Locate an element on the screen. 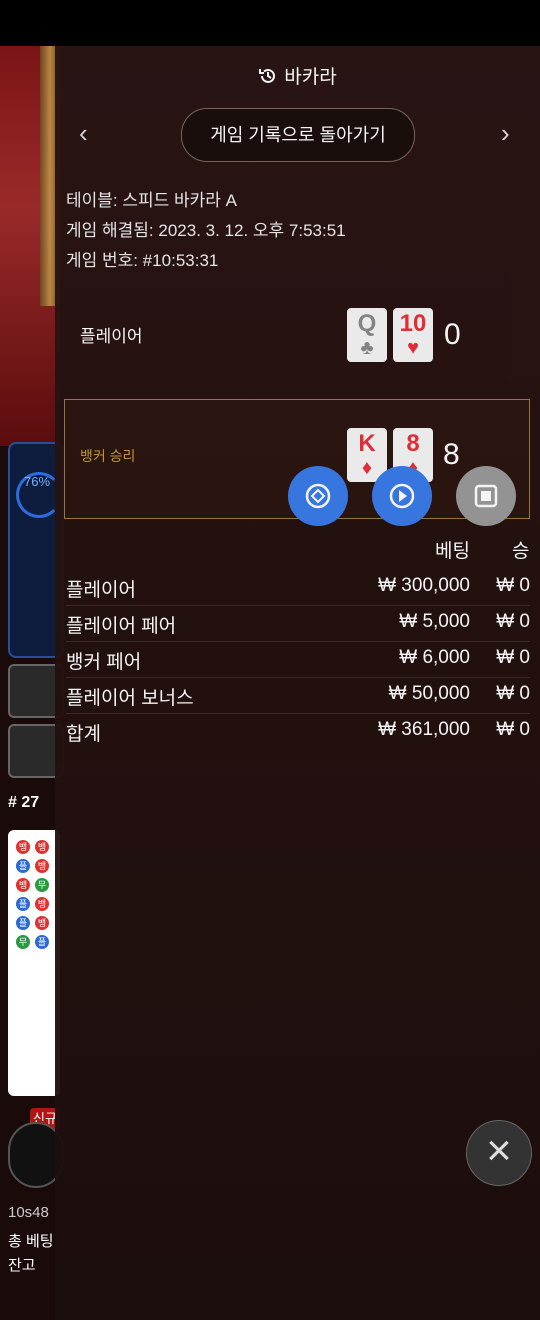 Image resolution: width=540 pixels, height=1320 pixels. bet-column-header: 베팅 is located at coordinates (452, 551).